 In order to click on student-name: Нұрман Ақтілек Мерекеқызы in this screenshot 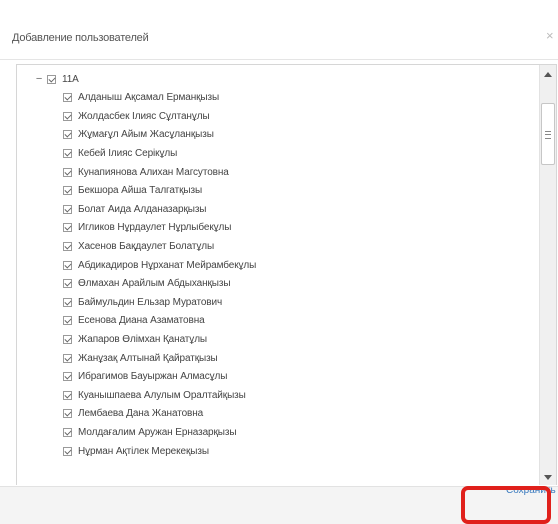, I will do `click(143, 451)`.